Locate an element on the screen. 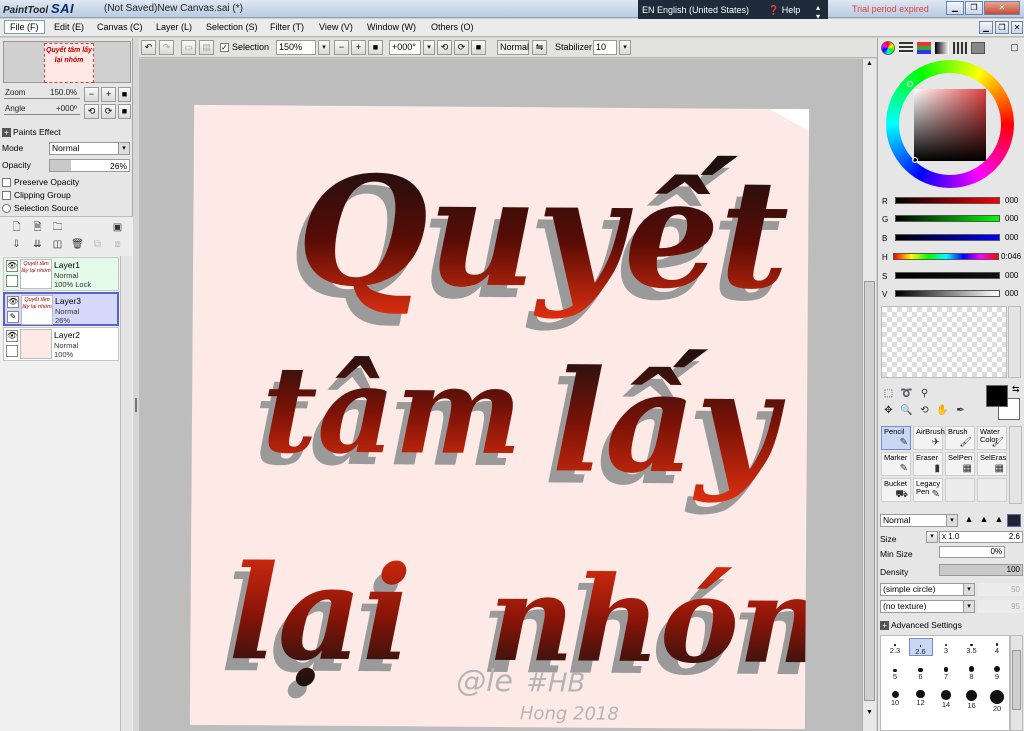 Image resolution: width=1024 pixels, height=731 pixels. menu-others: Others (O) is located at coordinates (452, 27).